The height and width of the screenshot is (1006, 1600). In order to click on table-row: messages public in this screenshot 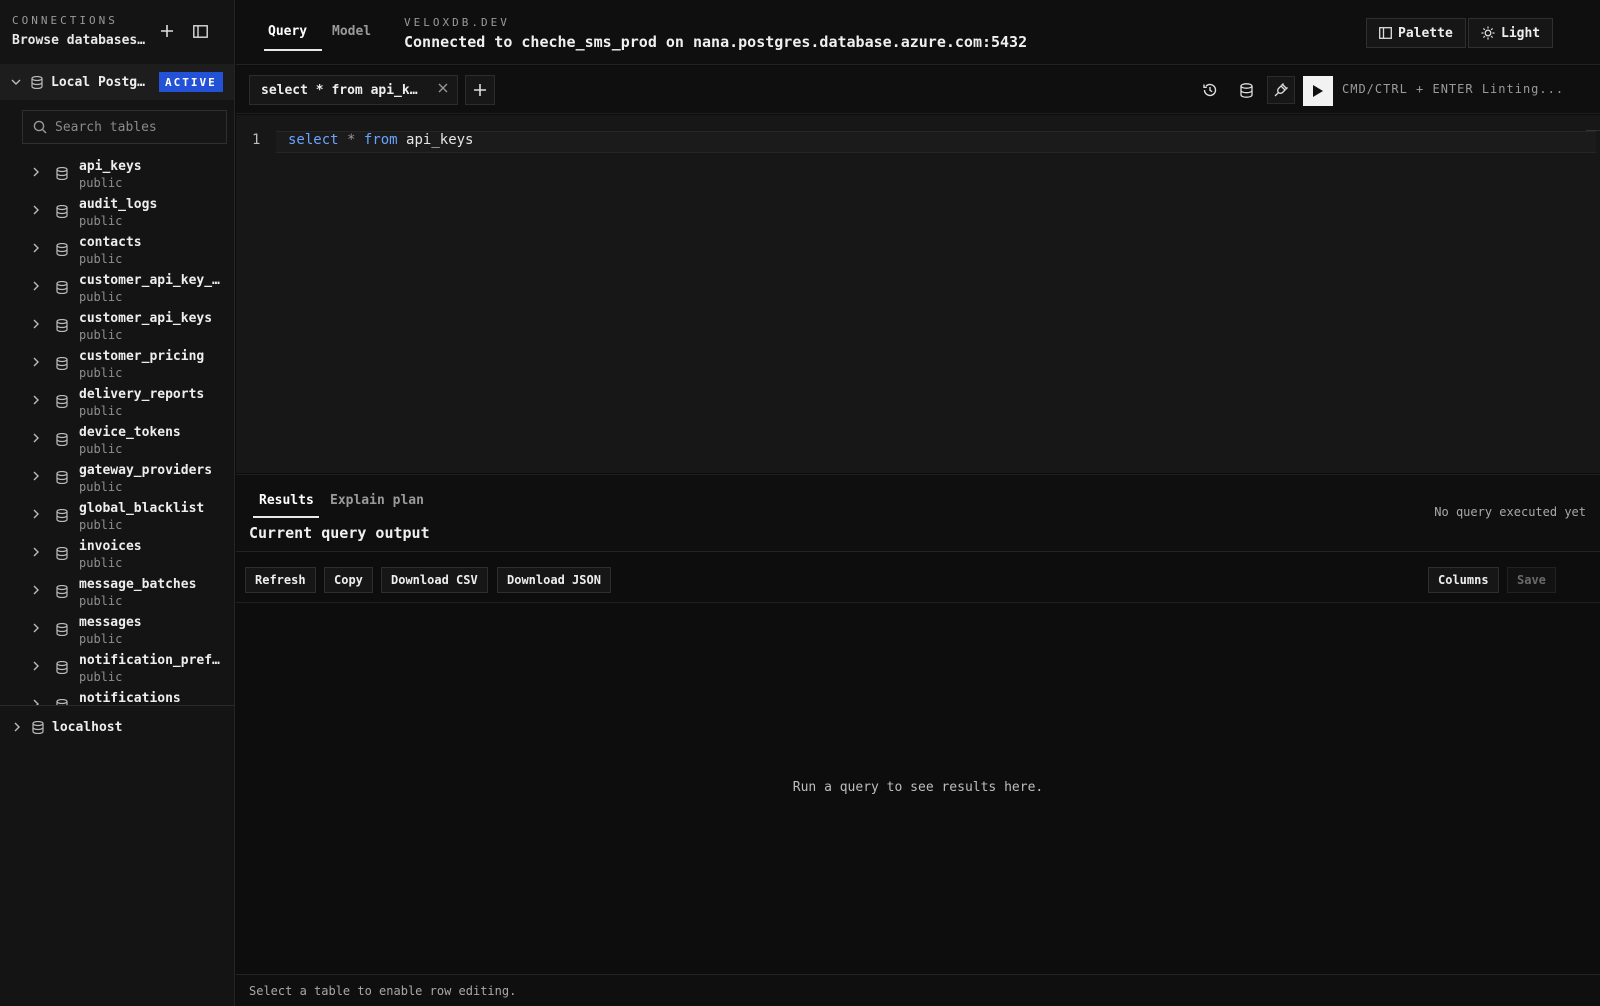, I will do `click(117, 630)`.